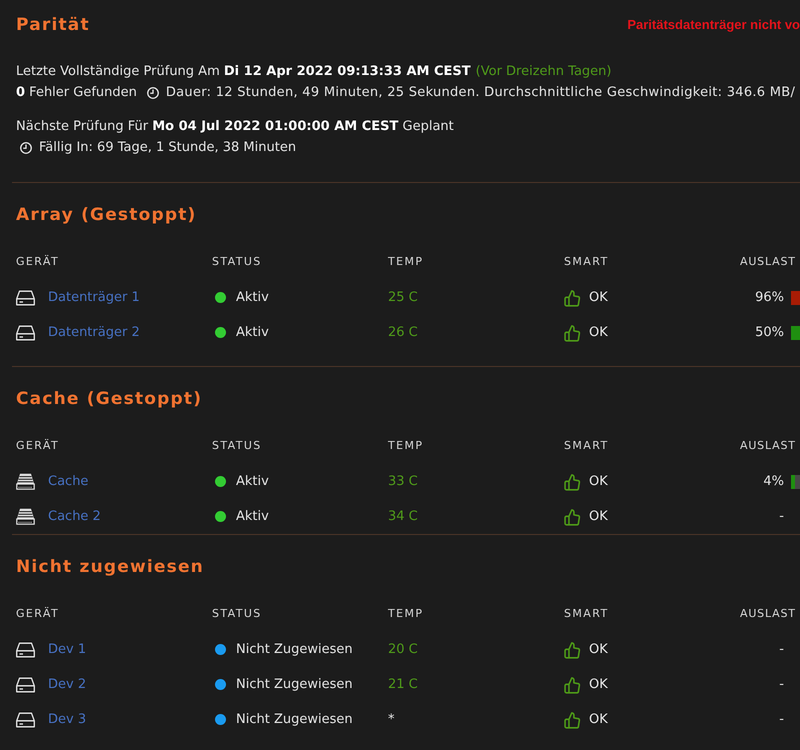  Describe the element at coordinates (403, 481) in the screenshot. I see `temperature-text: 33 C` at that location.